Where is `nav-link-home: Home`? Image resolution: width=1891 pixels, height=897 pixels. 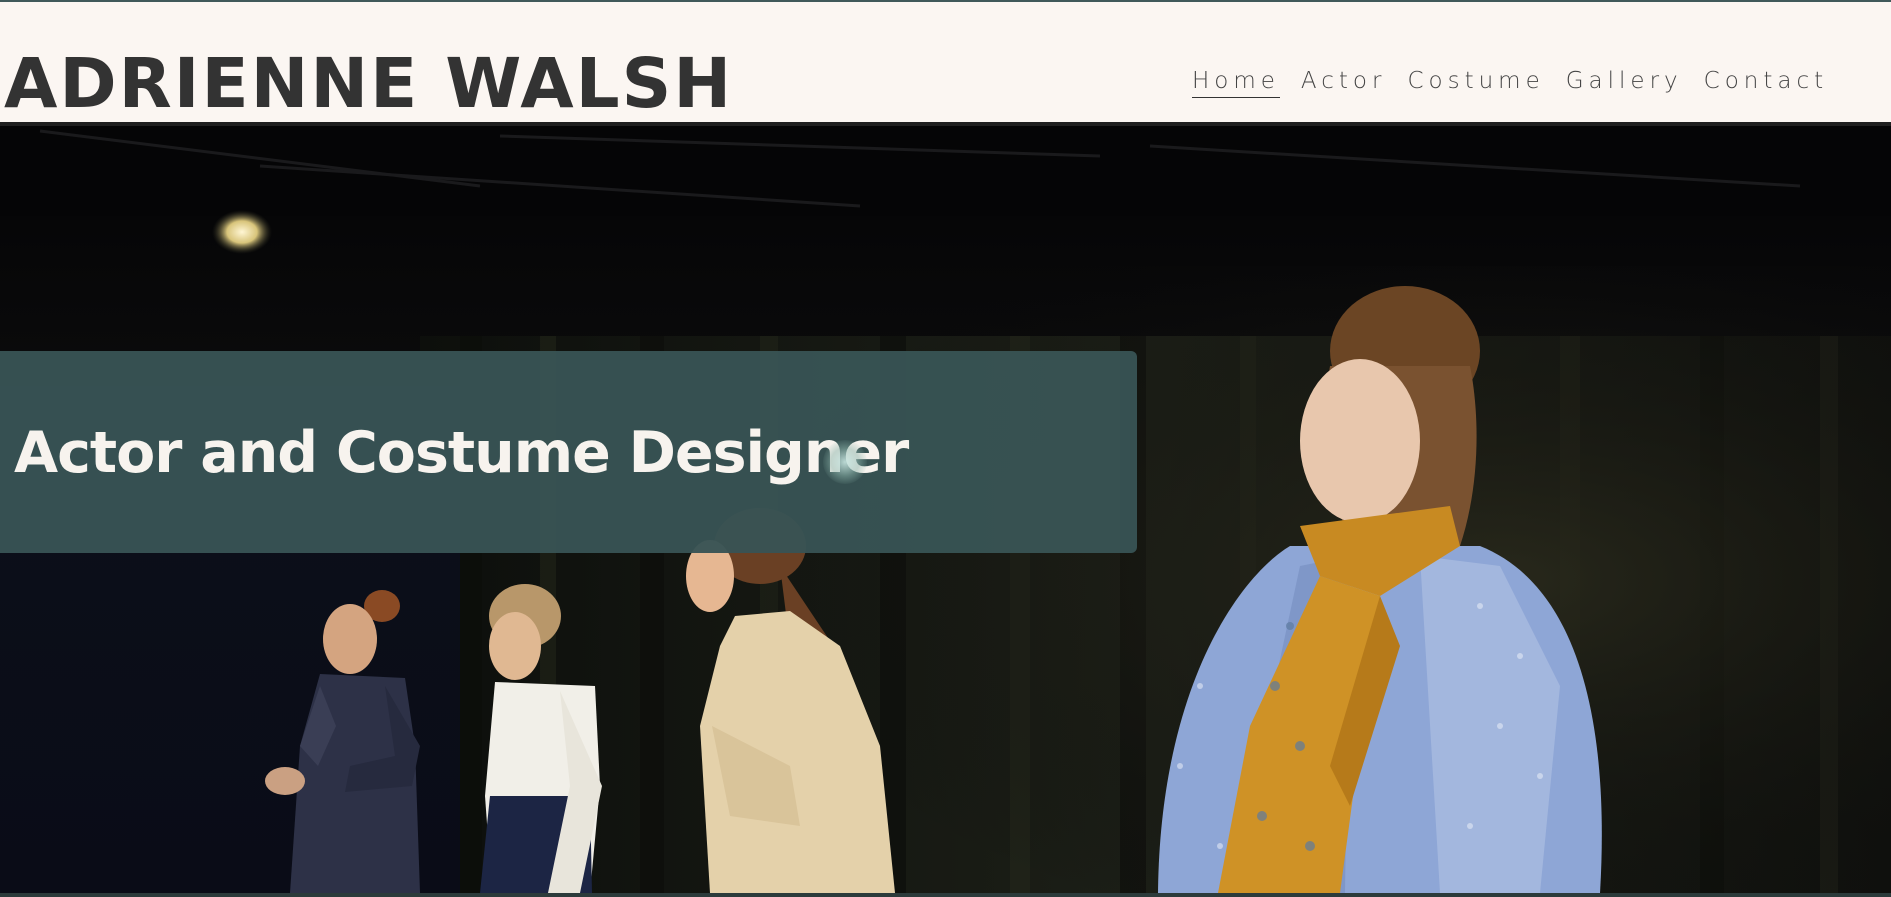 nav-link-home: Home is located at coordinates (1236, 83).